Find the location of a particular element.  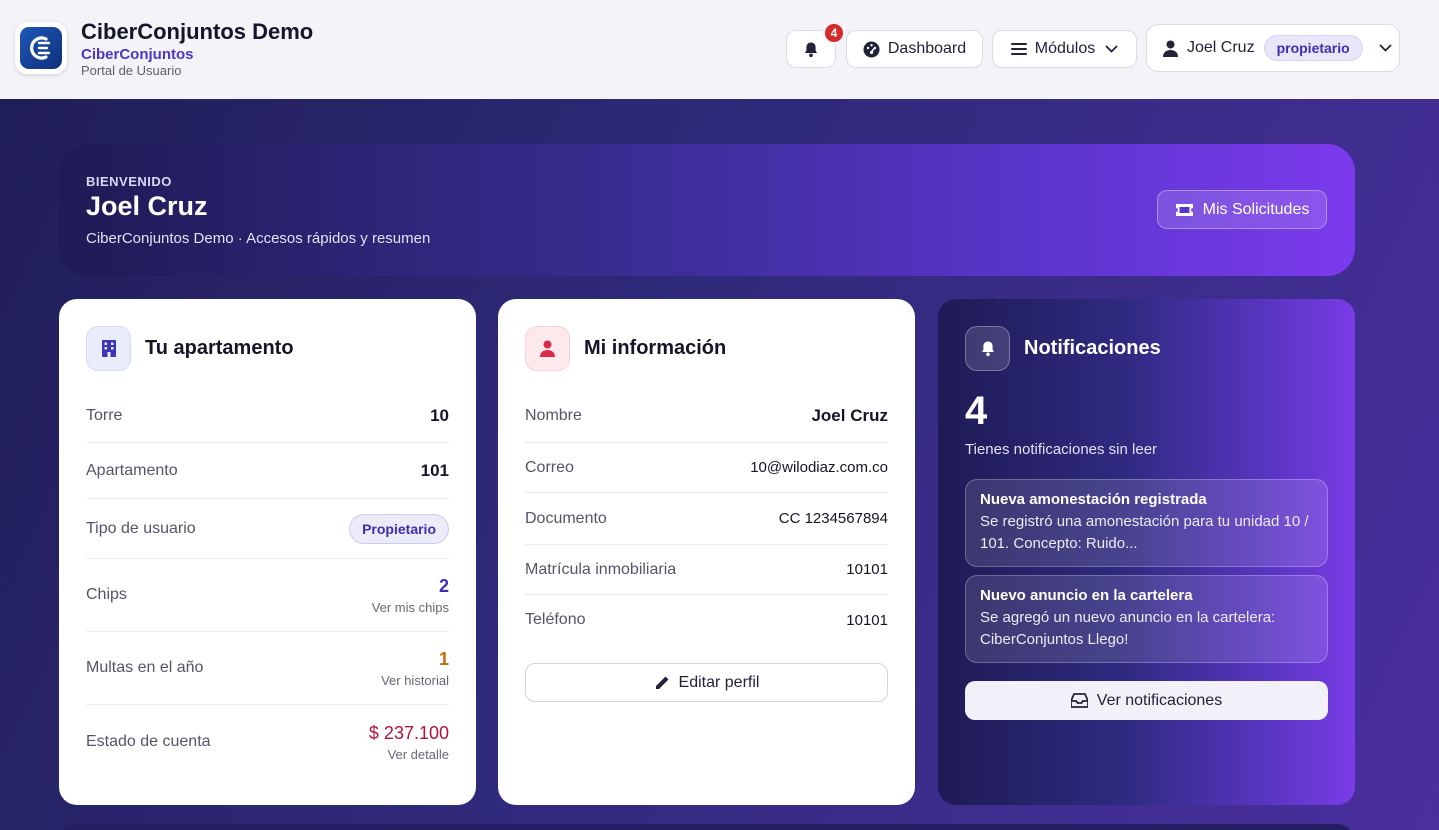

email-row: Correo 10@wilodiaz.com.co is located at coordinates (706, 468).